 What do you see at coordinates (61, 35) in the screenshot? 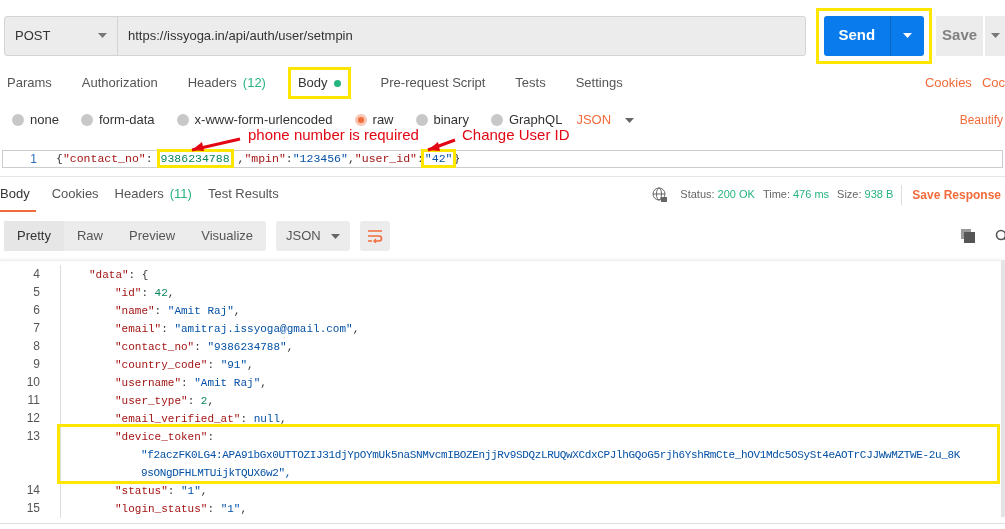
I see `method-select: POST` at bounding box center [61, 35].